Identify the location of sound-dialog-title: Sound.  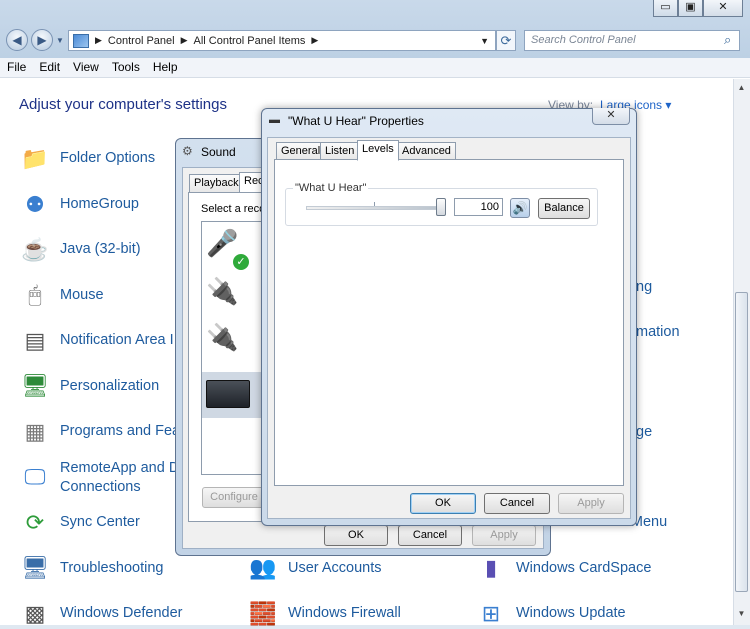
(218, 152).